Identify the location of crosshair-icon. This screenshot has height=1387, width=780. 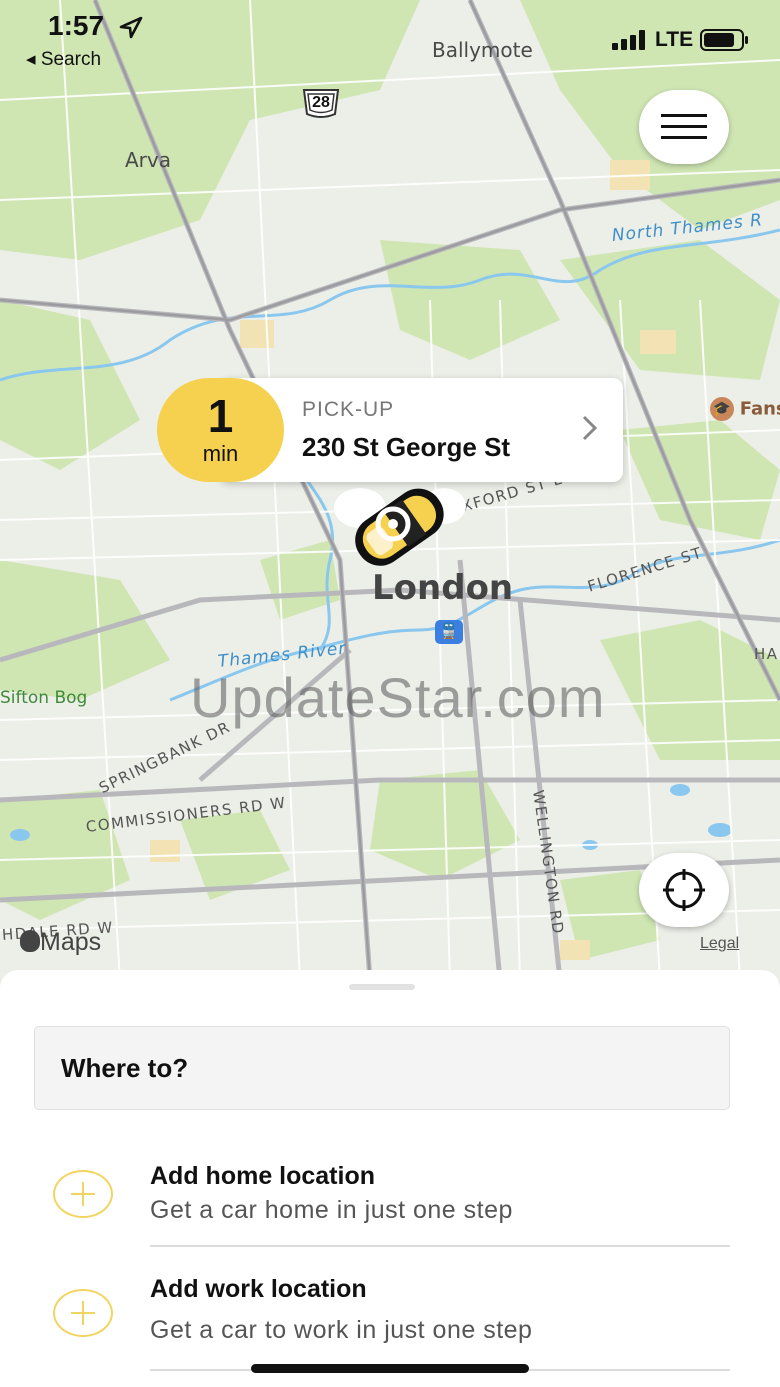
(684, 890).